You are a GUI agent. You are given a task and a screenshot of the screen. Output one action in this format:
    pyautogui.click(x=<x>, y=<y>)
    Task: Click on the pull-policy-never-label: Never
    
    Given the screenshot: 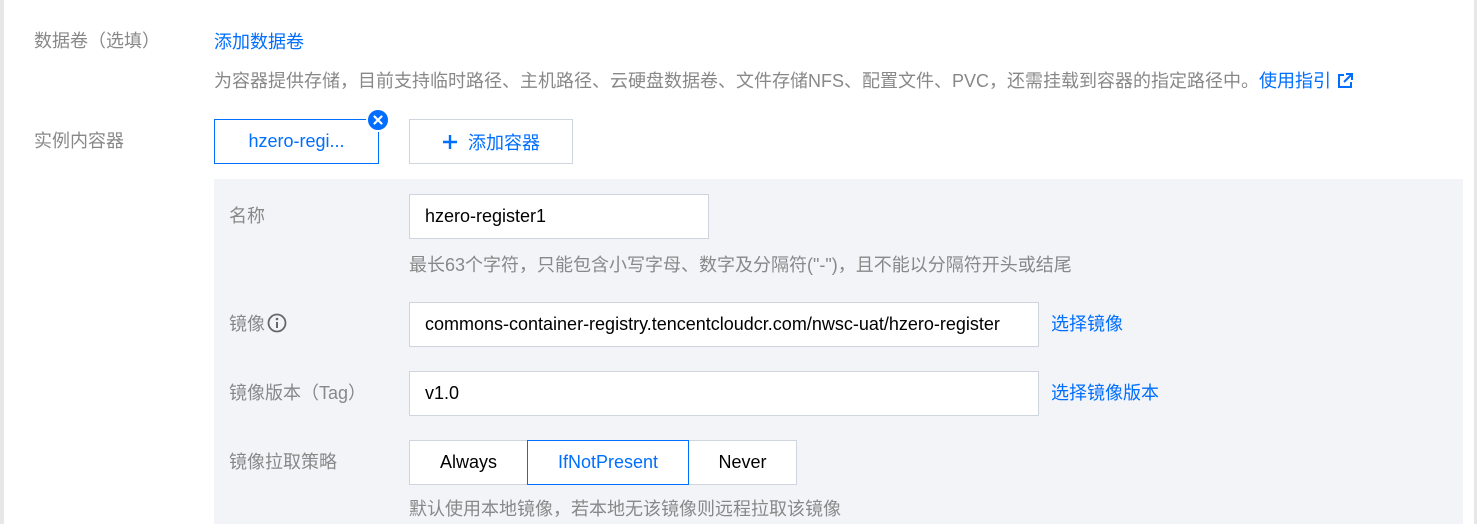 What is the action you would take?
    pyautogui.click(x=742, y=462)
    